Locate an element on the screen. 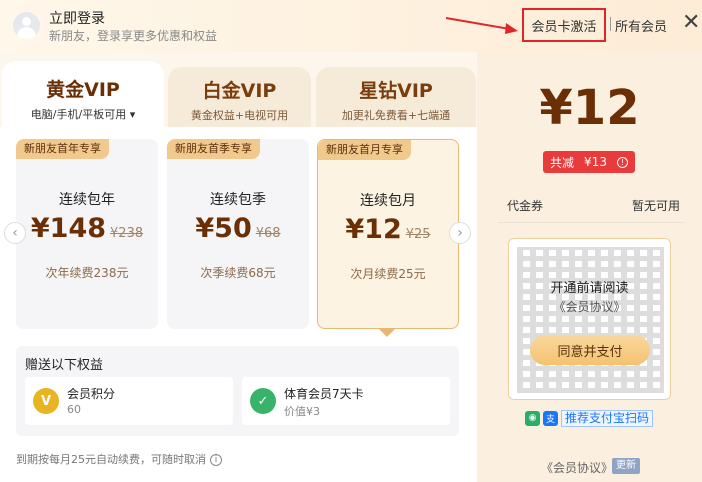 The height and width of the screenshot is (482, 702). plan-name: 连续包年 is located at coordinates (87, 200).